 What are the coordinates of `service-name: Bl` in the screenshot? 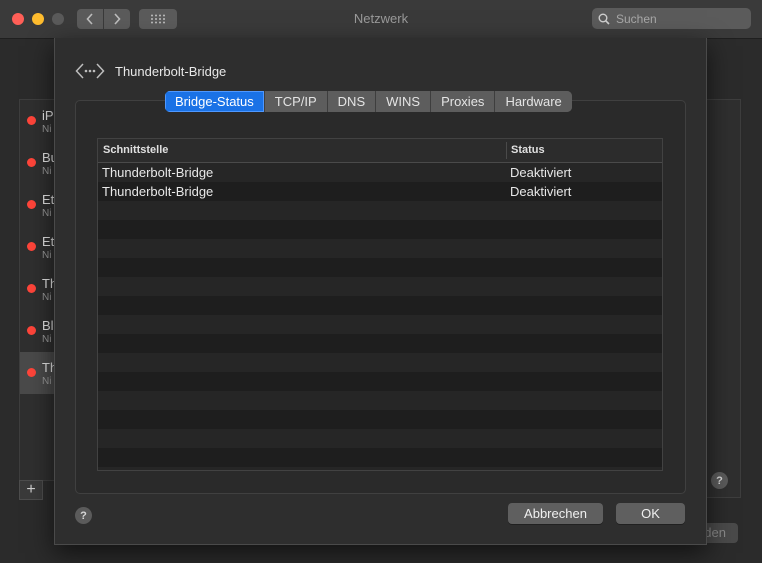 It's located at (48, 325).